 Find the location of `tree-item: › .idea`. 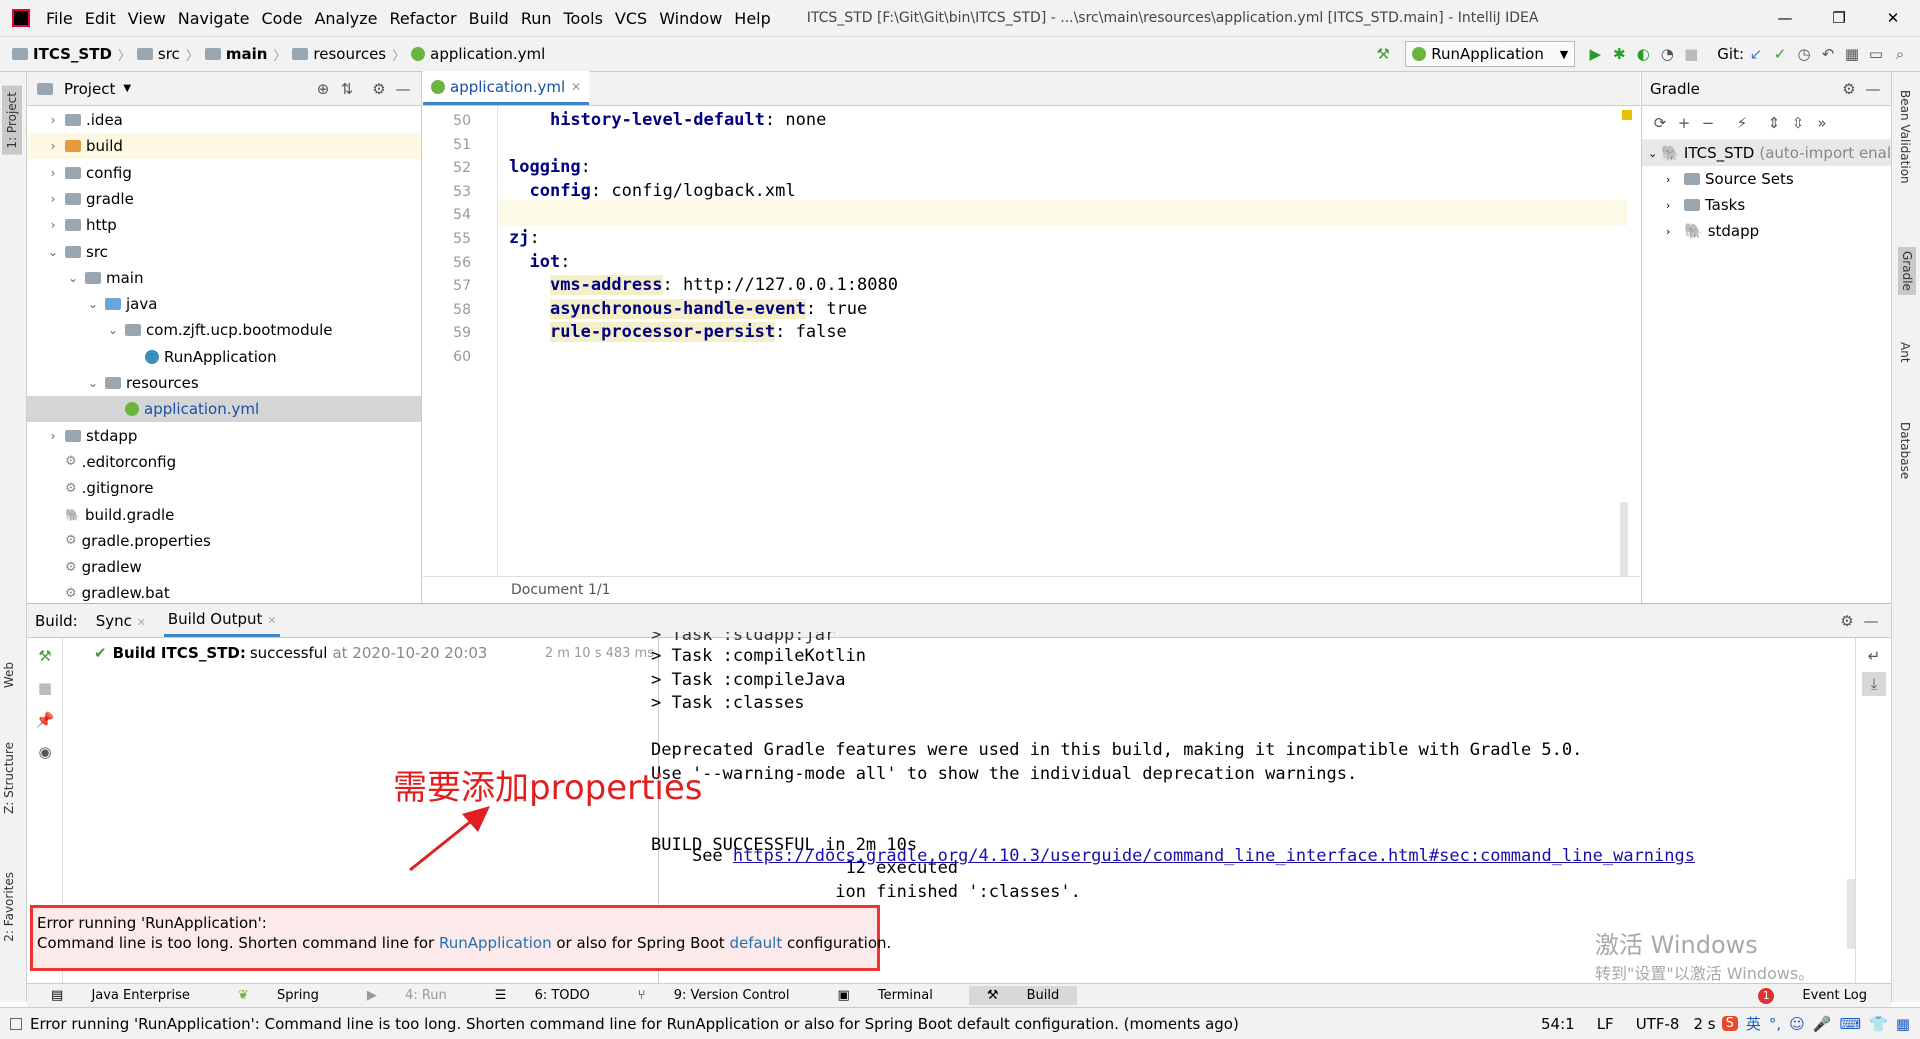

tree-item: › .idea is located at coordinates (224, 120).